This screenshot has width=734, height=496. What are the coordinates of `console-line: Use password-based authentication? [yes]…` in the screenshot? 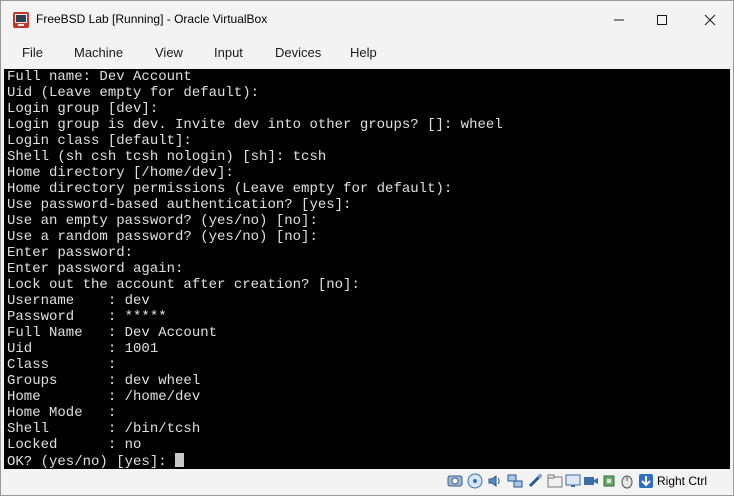 It's located at (179, 205).